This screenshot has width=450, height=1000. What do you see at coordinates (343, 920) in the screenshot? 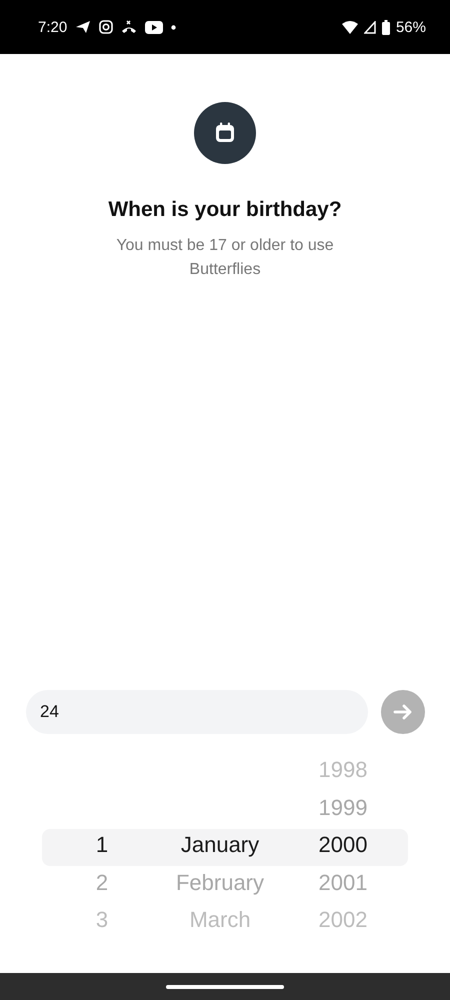
I see `picker-option: 2002` at bounding box center [343, 920].